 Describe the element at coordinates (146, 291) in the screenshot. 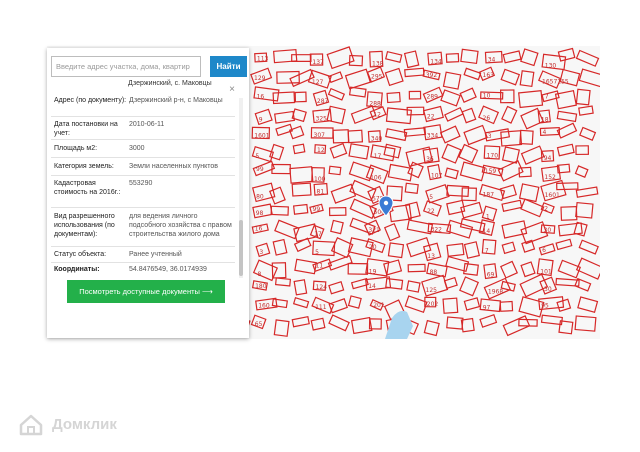

I see `view-documents-button: Посмотреть доступные документы ⟶` at that location.